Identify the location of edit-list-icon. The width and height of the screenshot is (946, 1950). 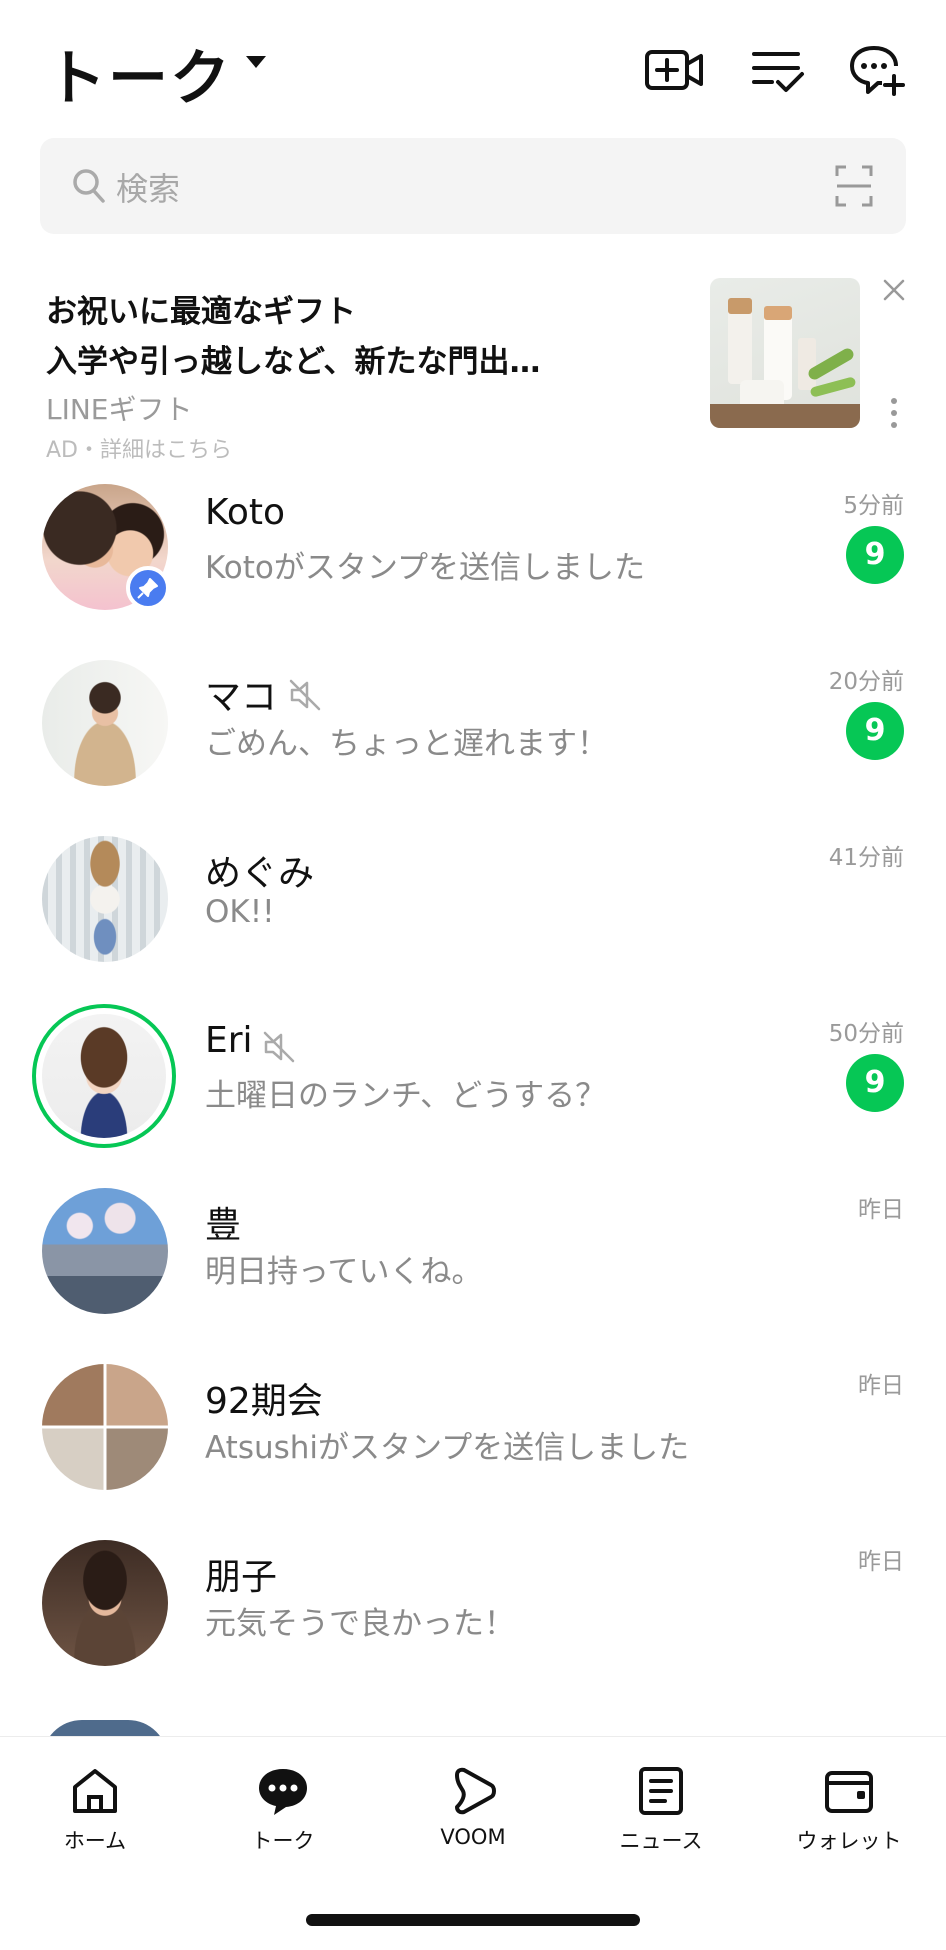
(778, 70).